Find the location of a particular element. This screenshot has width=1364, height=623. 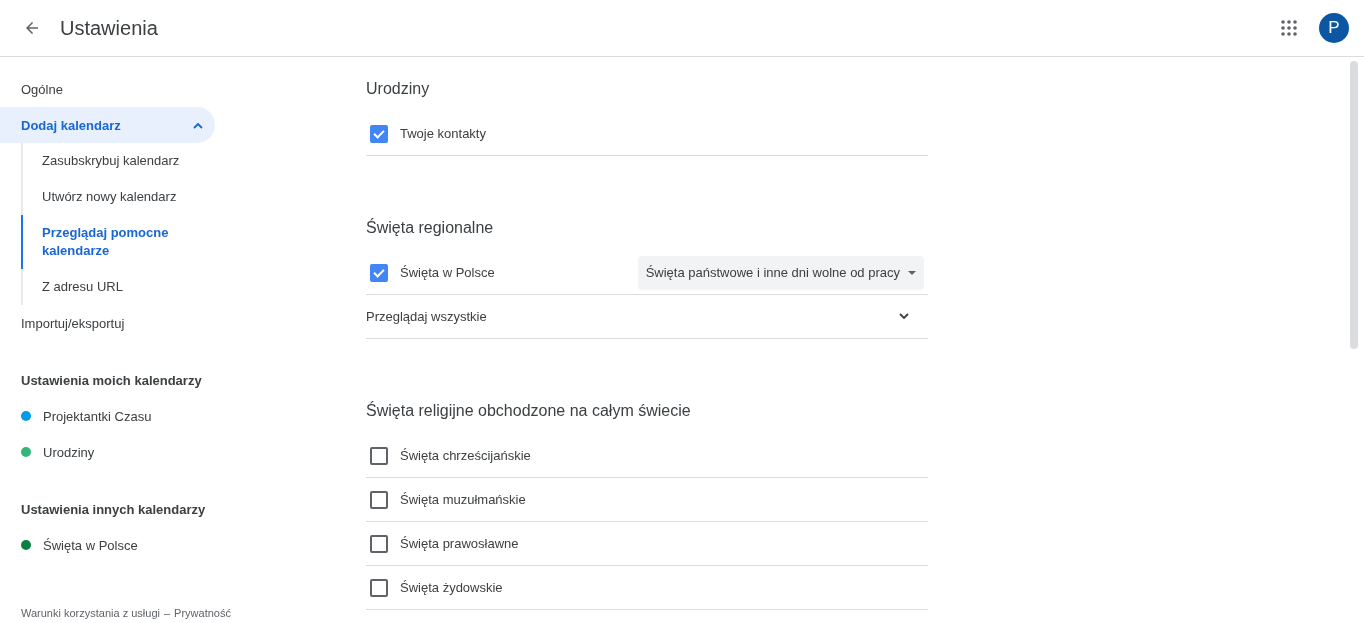

privacy-link: Prywatność is located at coordinates (202, 613).